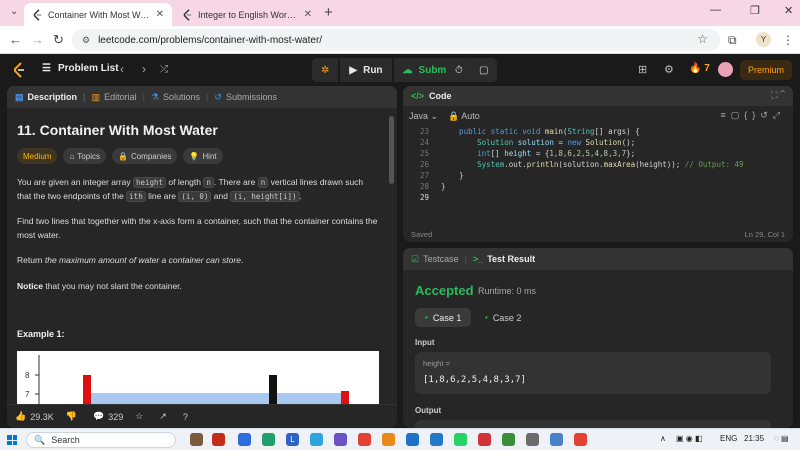 The image size is (800, 450). What do you see at coordinates (707, 68) in the screenshot?
I see `streak-count: 7` at bounding box center [707, 68].